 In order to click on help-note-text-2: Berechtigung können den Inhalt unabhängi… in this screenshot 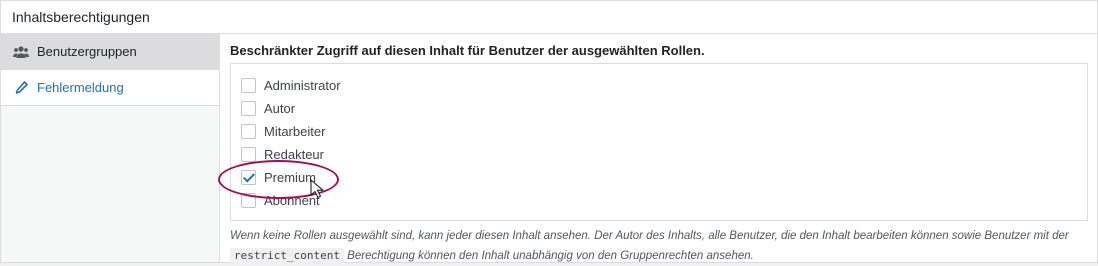, I will do `click(550, 256)`.